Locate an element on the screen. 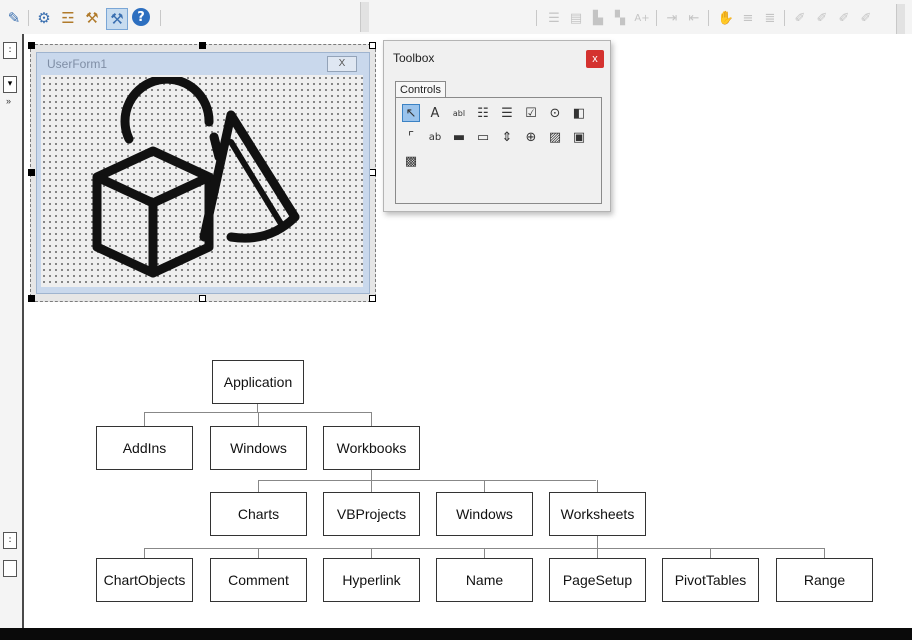  node-workbooks: Workbooks is located at coordinates (371, 448).